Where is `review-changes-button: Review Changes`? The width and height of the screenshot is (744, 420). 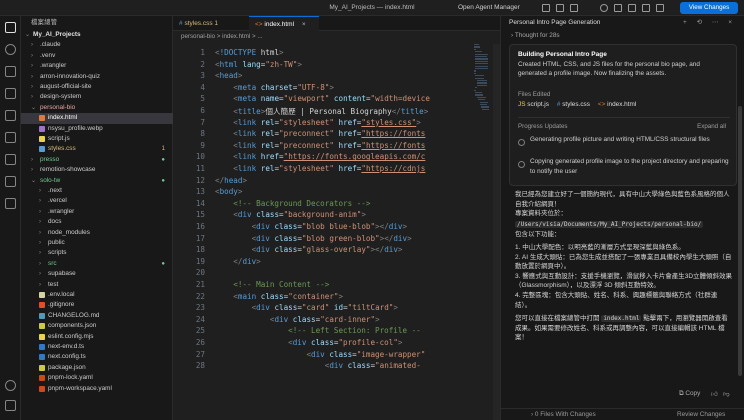
review-changes-button: Review Changes is located at coordinates (701, 414).